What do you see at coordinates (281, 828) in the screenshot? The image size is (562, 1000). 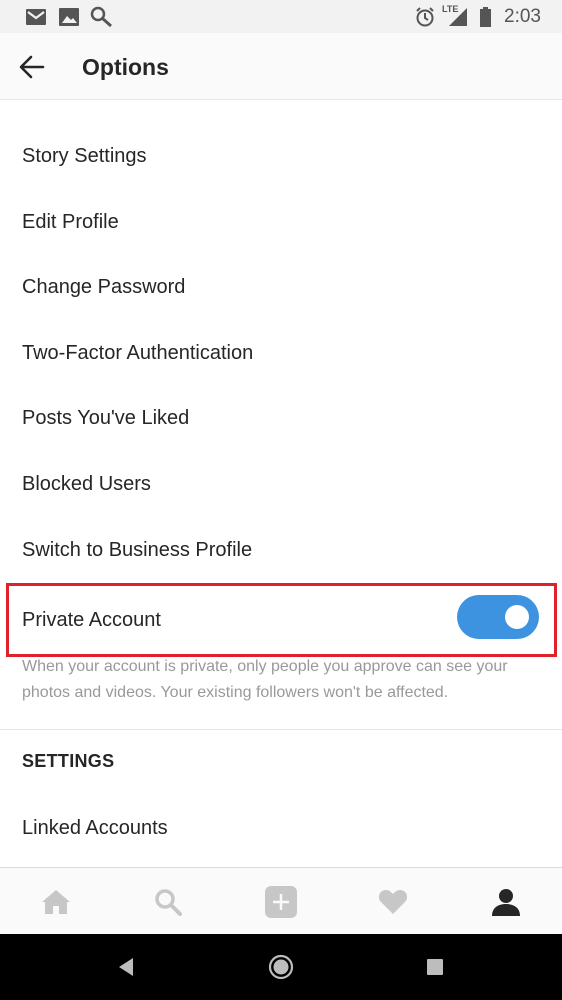 I see `menu-item-linked-accounts: Linked Accounts` at bounding box center [281, 828].